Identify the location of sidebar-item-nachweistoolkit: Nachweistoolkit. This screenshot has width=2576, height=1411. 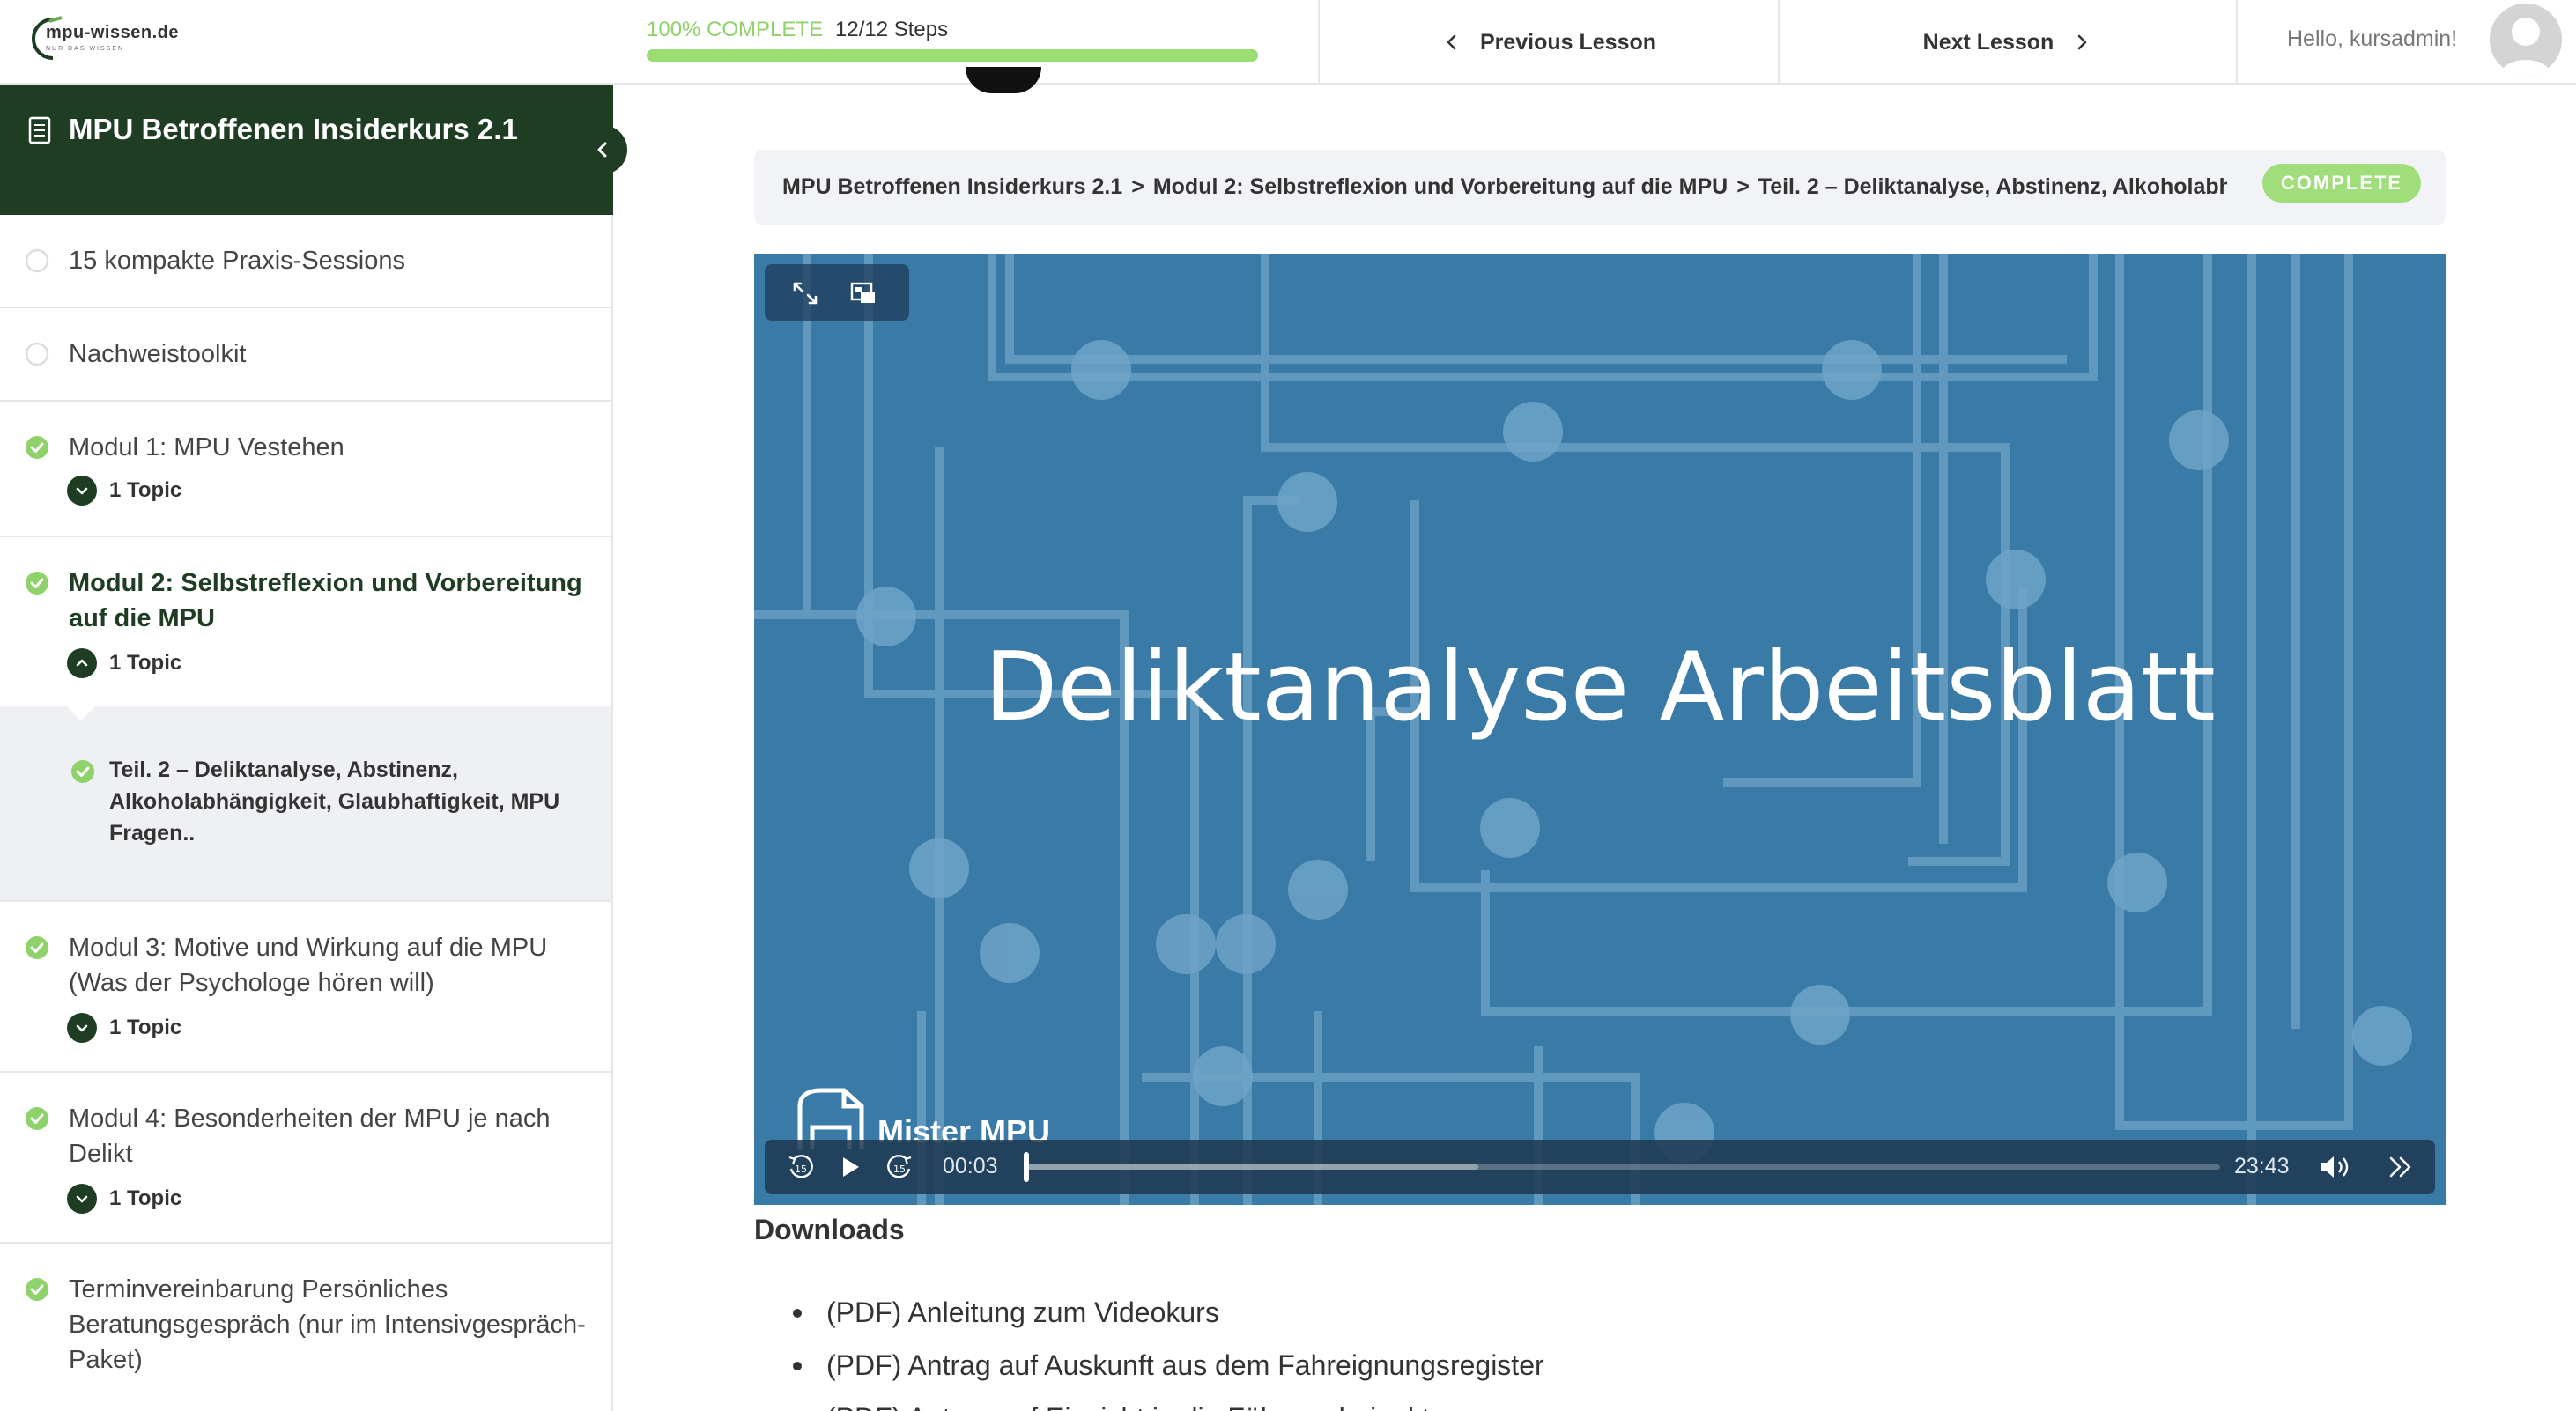
(305, 355).